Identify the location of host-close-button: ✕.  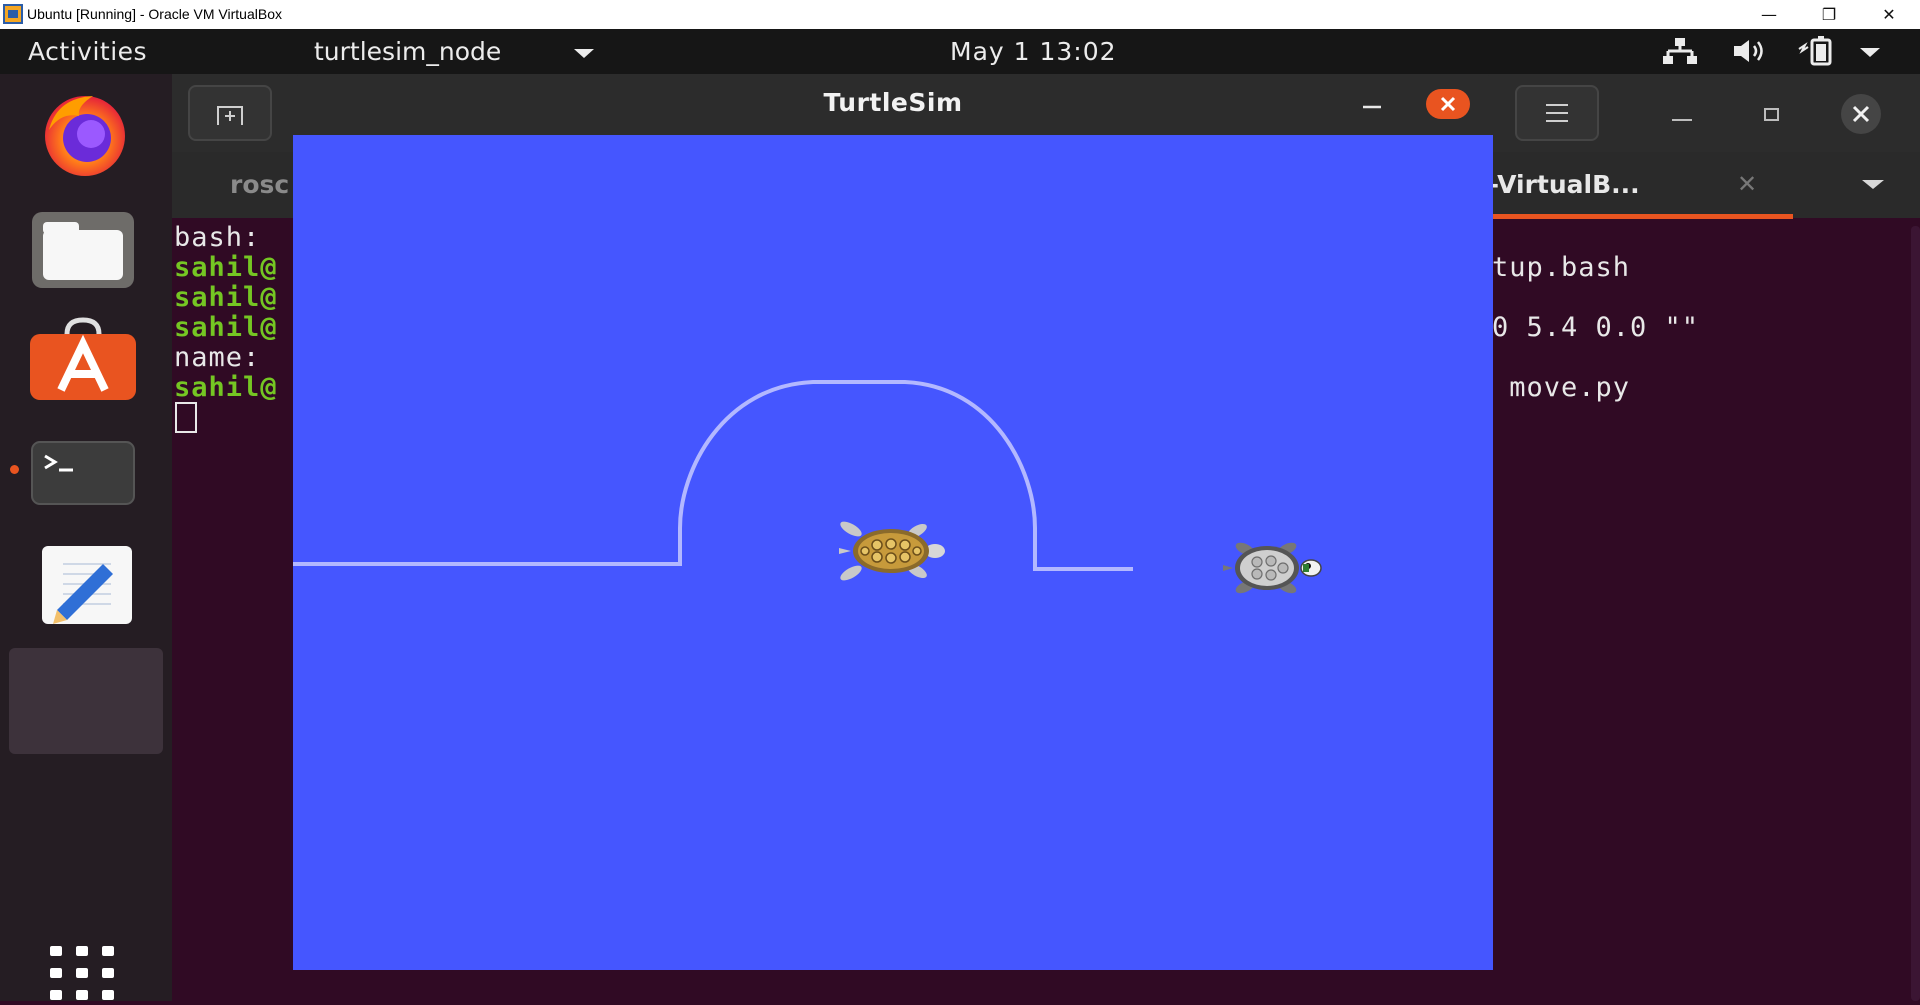
(1889, 14).